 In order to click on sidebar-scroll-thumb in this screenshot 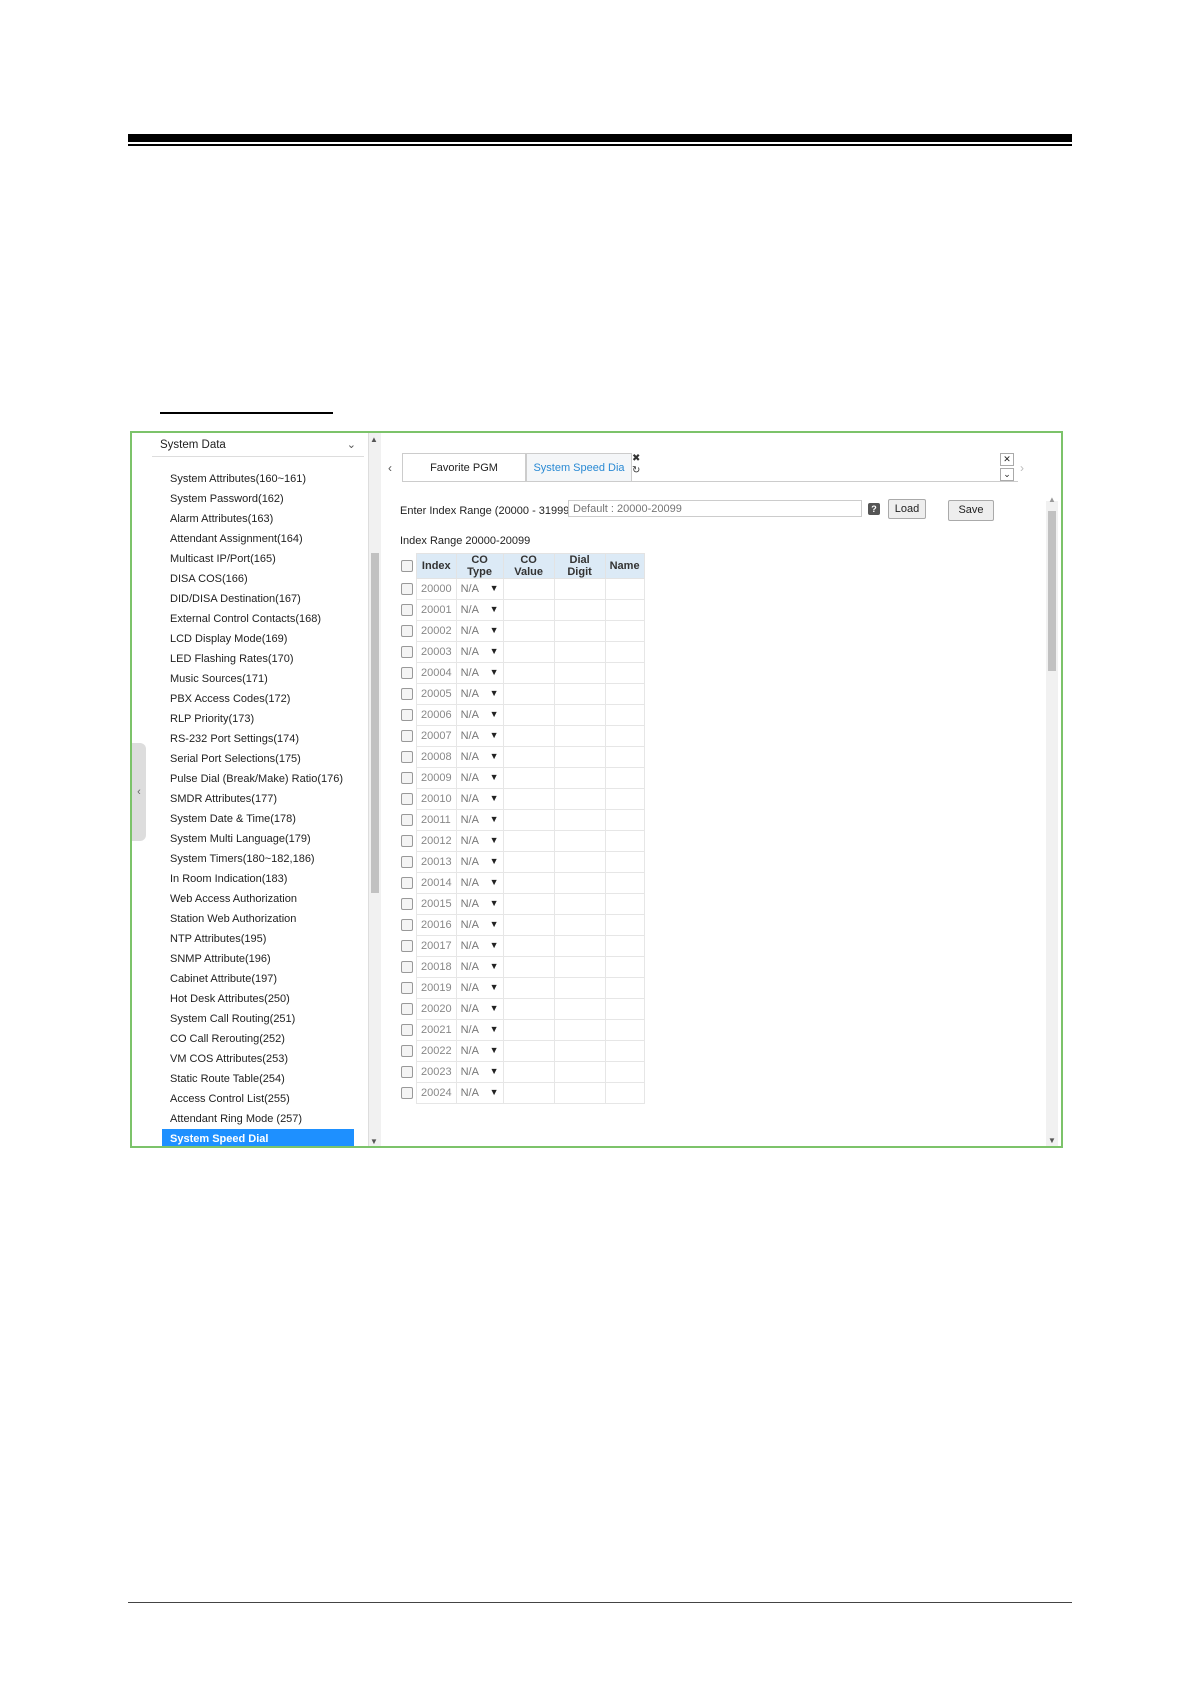, I will do `click(375, 723)`.